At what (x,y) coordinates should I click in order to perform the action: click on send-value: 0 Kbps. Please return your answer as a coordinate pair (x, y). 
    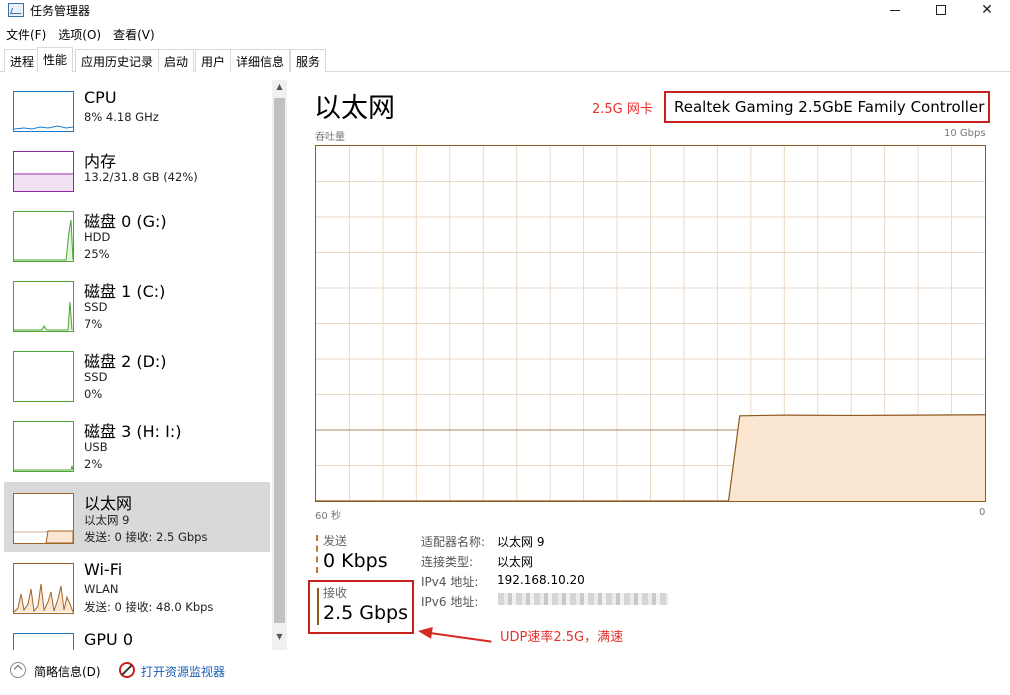
    Looking at the image, I should click on (355, 561).